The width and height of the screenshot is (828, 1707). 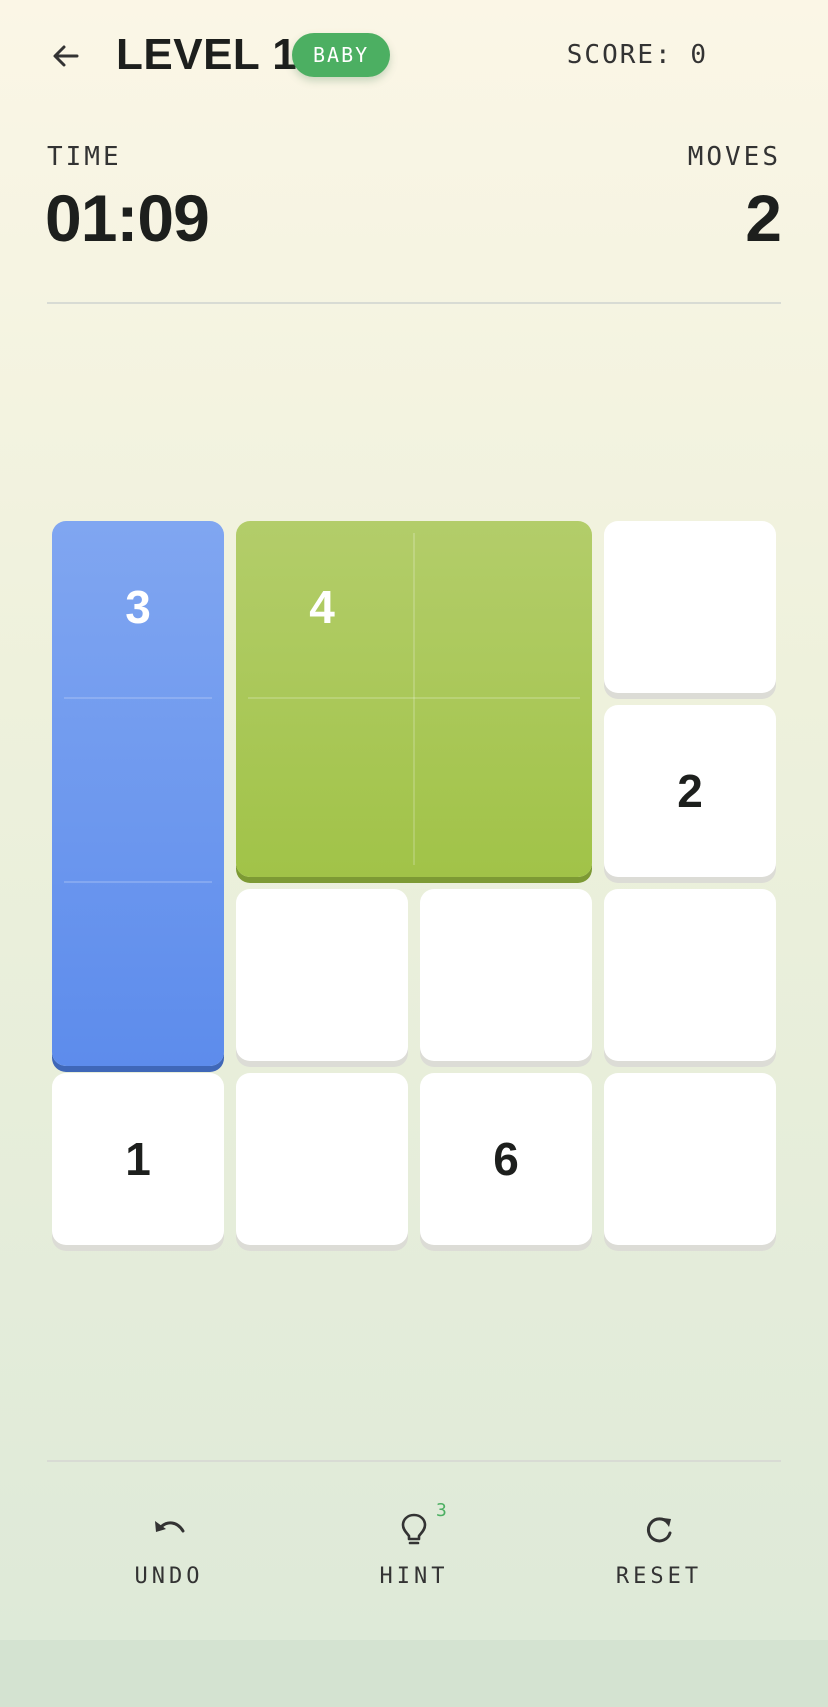 I want to click on back-button, so click(x=66, y=56).